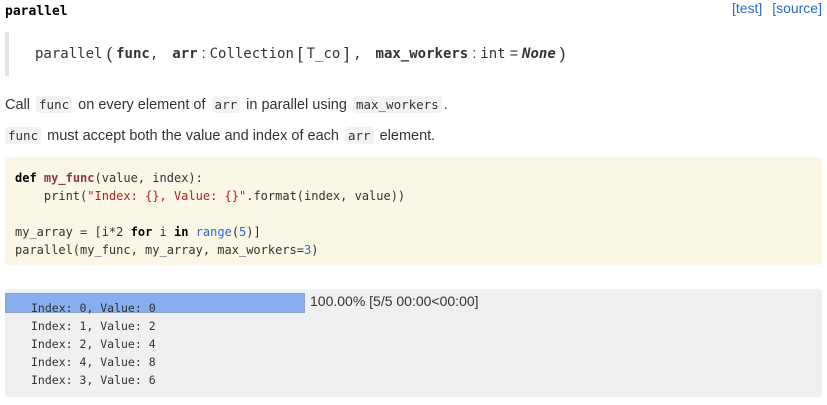  What do you see at coordinates (251, 54) in the screenshot?
I see `sig-type-collection: Collection` at bounding box center [251, 54].